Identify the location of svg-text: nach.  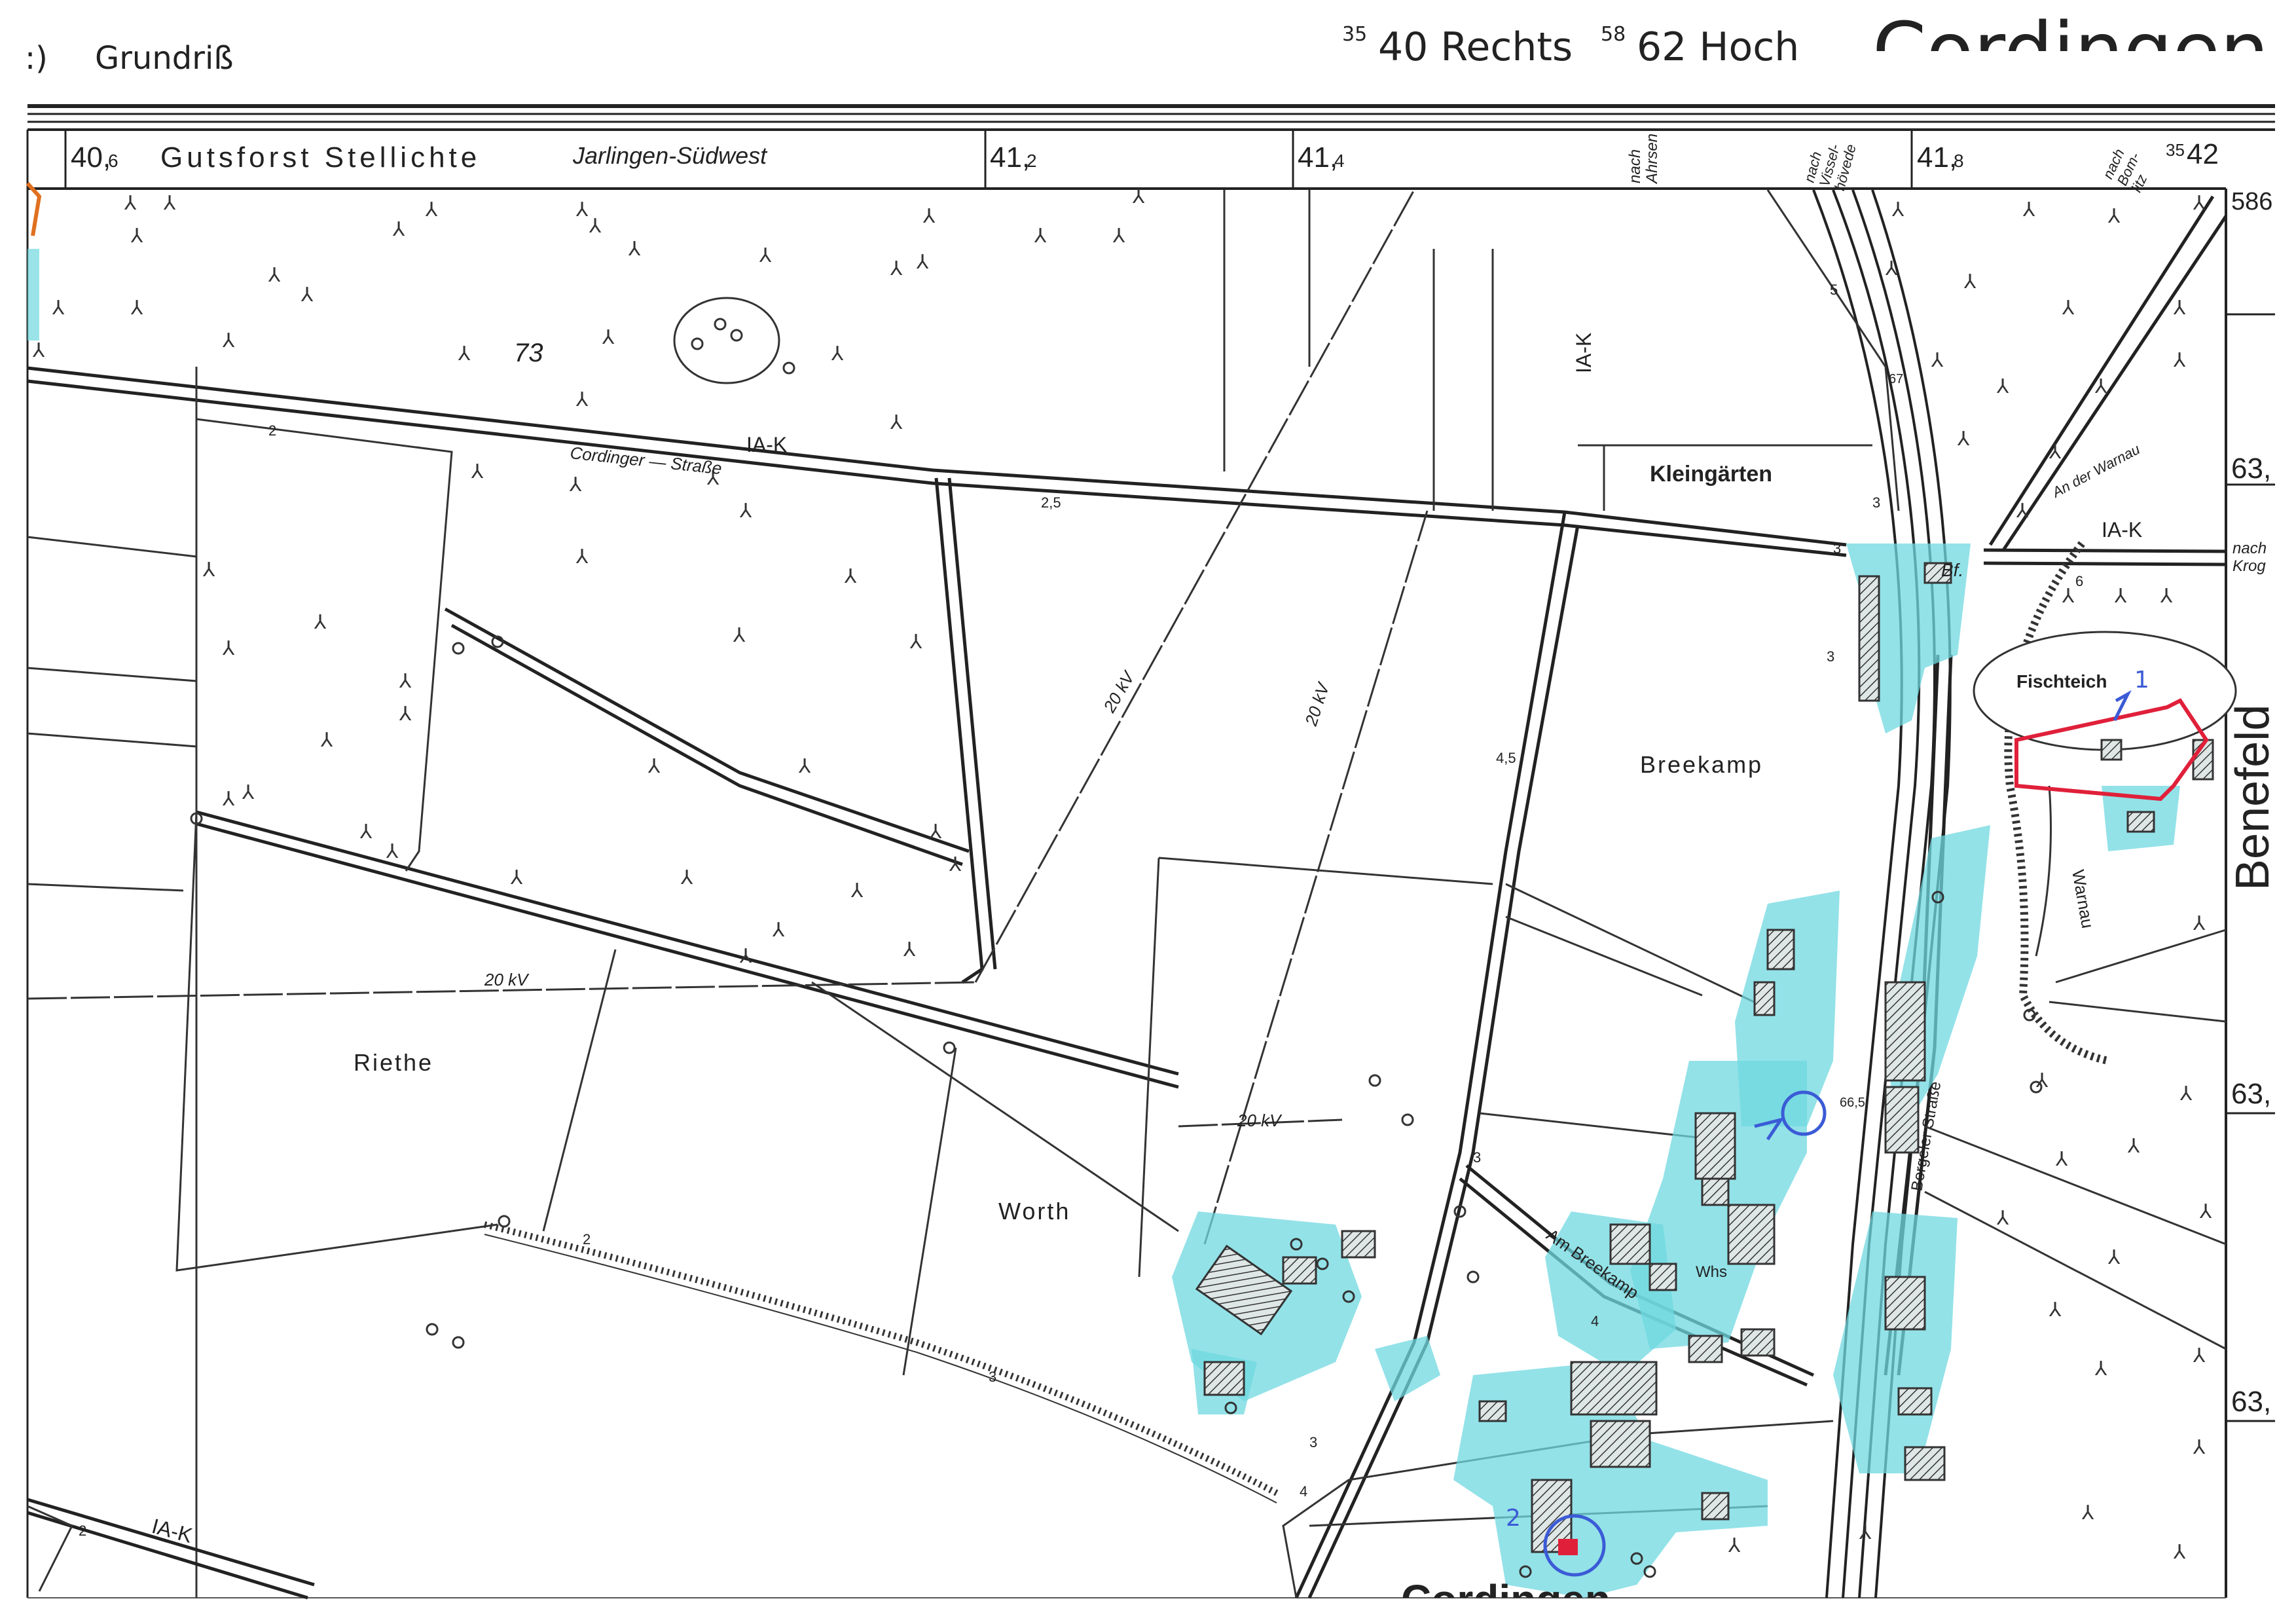
(2249, 548).